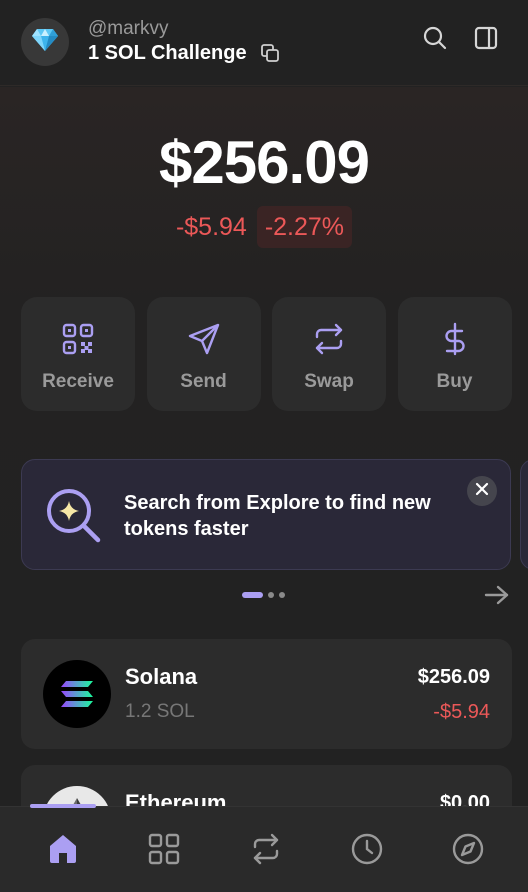  What do you see at coordinates (266, 694) in the screenshot?
I see `token-row-solana: Solana 1.2 SOL $256.09 -$5.94` at bounding box center [266, 694].